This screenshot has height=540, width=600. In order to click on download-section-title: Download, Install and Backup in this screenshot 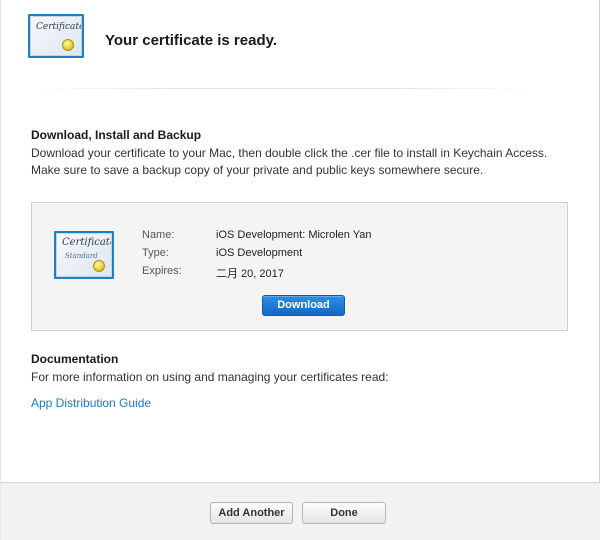, I will do `click(116, 135)`.